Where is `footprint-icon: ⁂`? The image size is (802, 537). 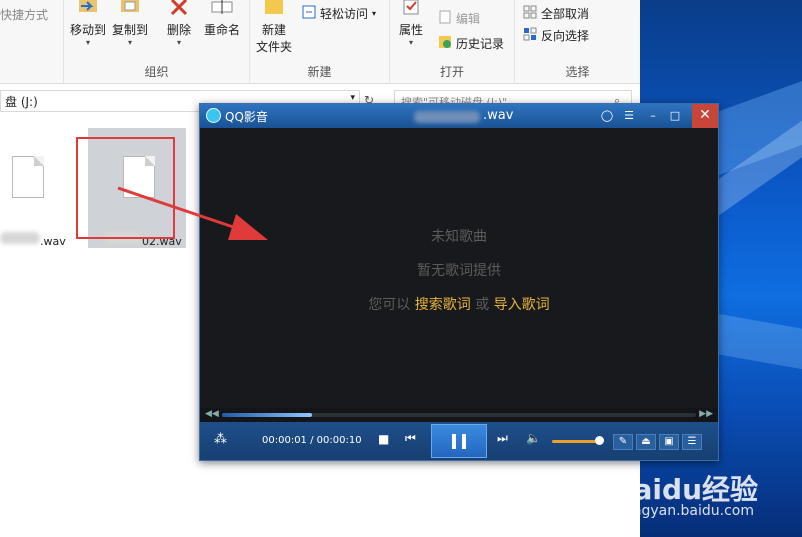 footprint-icon: ⁂ is located at coordinates (220, 439).